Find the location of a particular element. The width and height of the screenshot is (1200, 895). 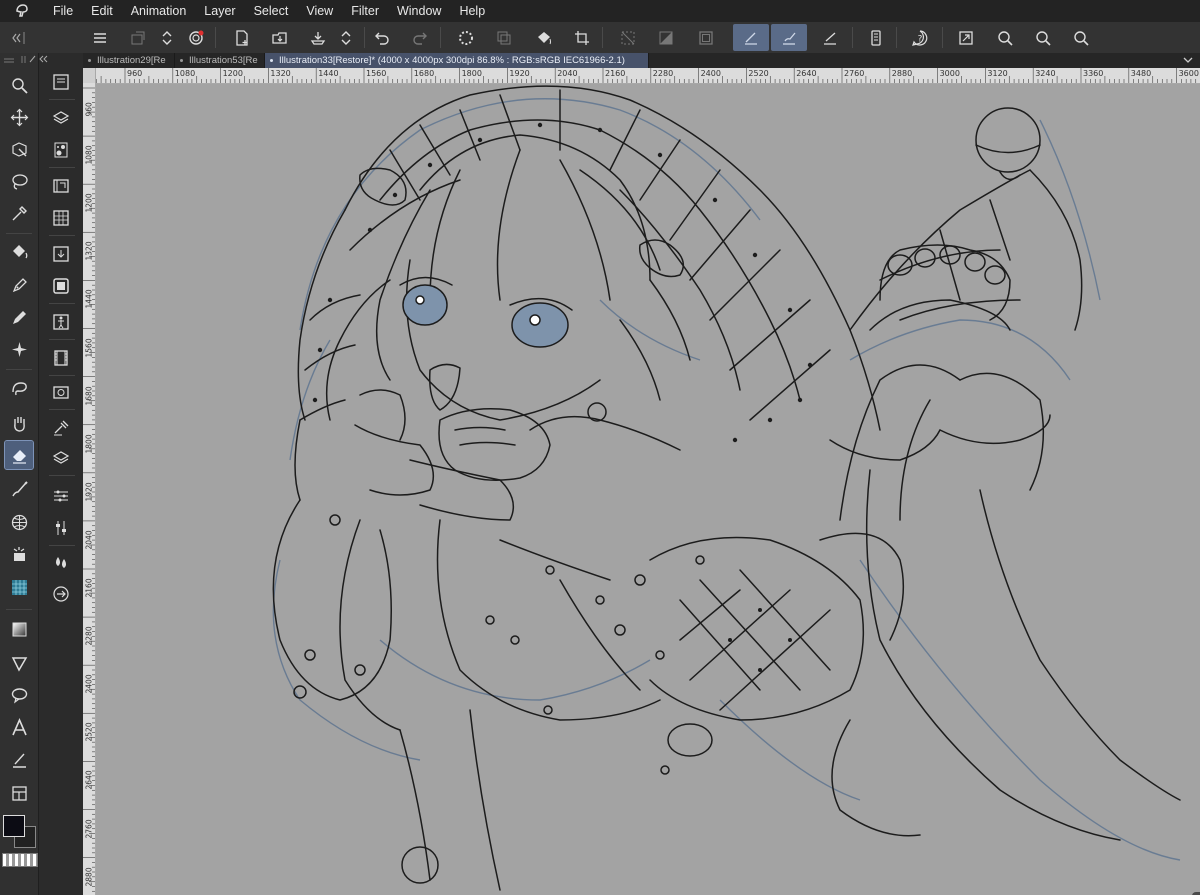

menu-icon is located at coordinates (100, 37).